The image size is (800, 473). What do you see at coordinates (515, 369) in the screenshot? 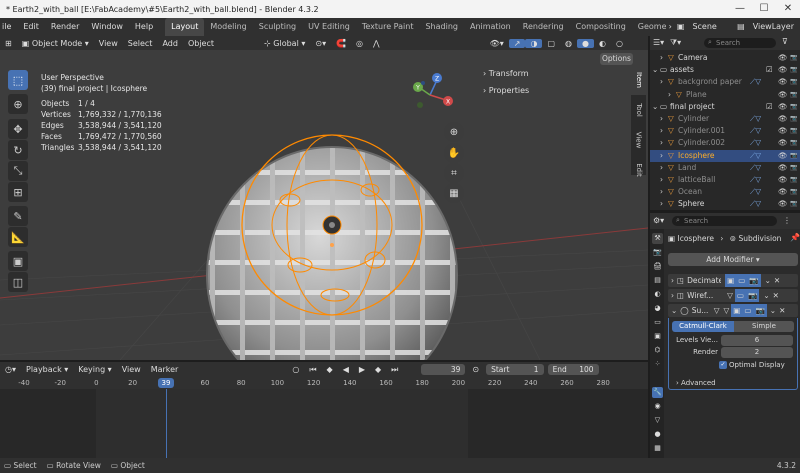
I see `start-frame-field: Start 1` at bounding box center [515, 369].